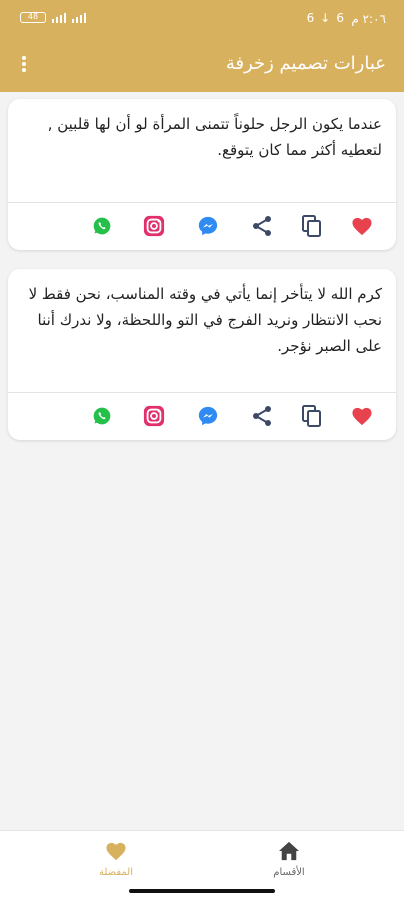 This screenshot has width=404, height=900. Describe the element at coordinates (289, 872) in the screenshot. I see `nav-label-sections: الأقسام` at that location.